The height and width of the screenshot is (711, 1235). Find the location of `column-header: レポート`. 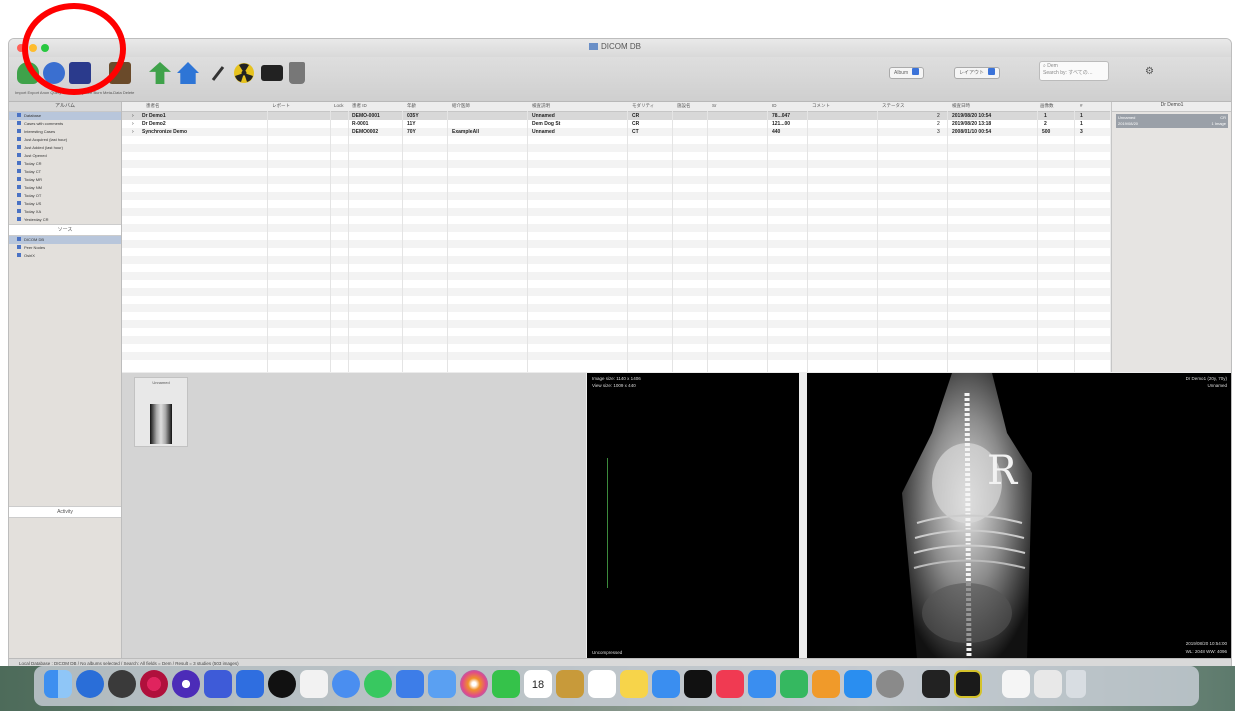

column-header: レポート is located at coordinates (281, 106).